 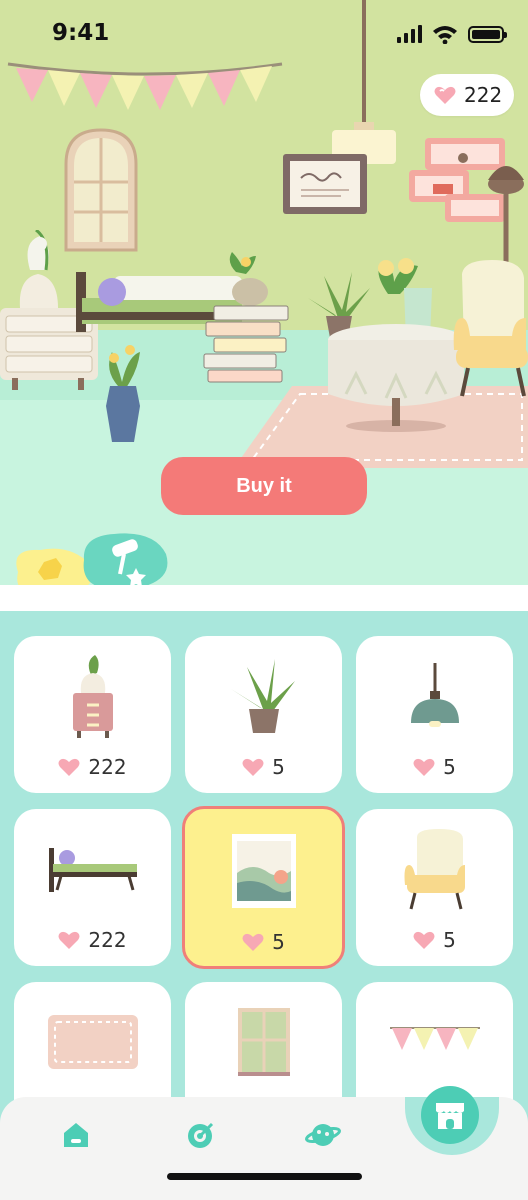 I want to click on item-card-bed: 222, so click(x=92, y=887).